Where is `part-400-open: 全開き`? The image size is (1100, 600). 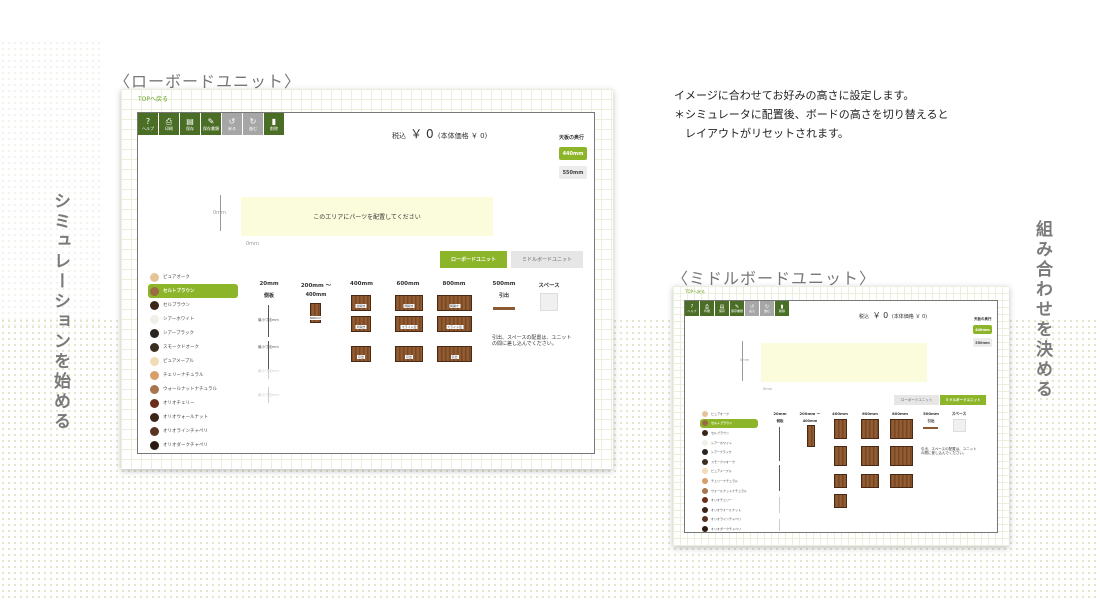 part-400-open: 全開き is located at coordinates (361, 303).